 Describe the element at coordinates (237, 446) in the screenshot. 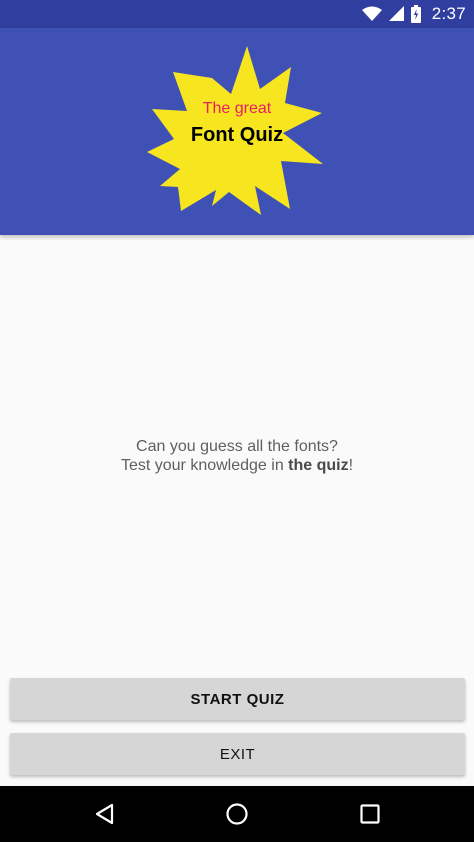

I see `intro-line-1: Can you guess all the fonts?` at that location.